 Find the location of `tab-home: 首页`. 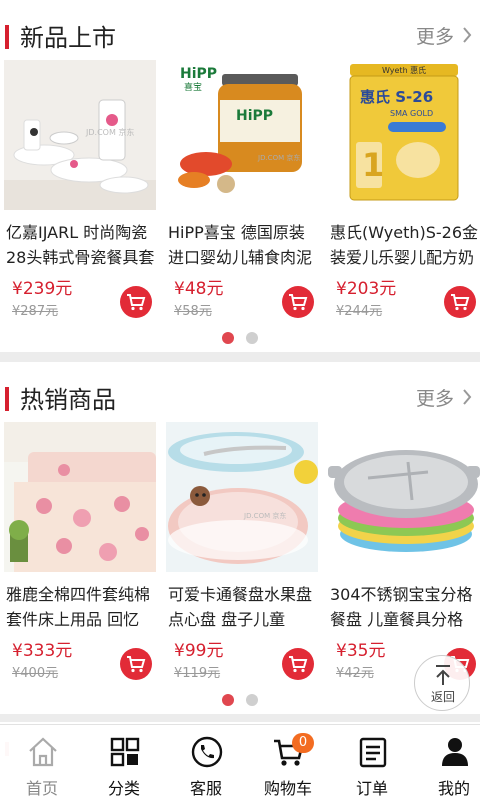

tab-home: 首页 is located at coordinates (42, 762).